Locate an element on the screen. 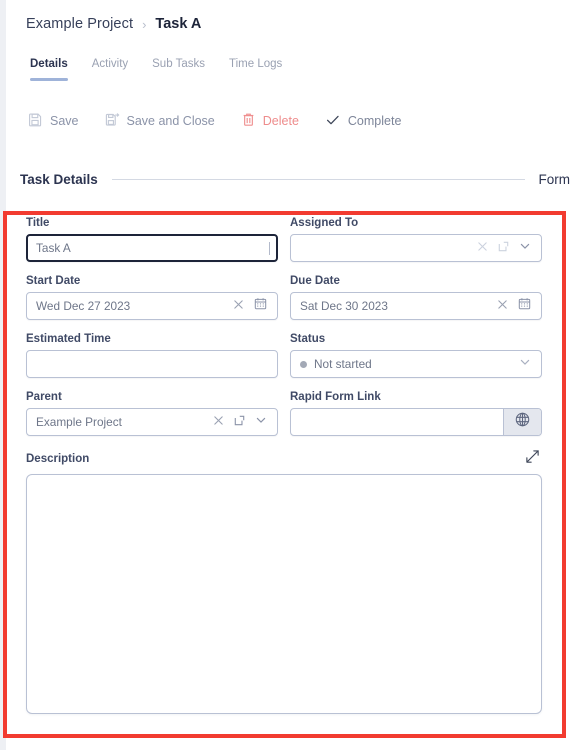 The width and height of the screenshot is (570, 750). breadcrumb: Example Project › Task A is located at coordinates (288, 24).